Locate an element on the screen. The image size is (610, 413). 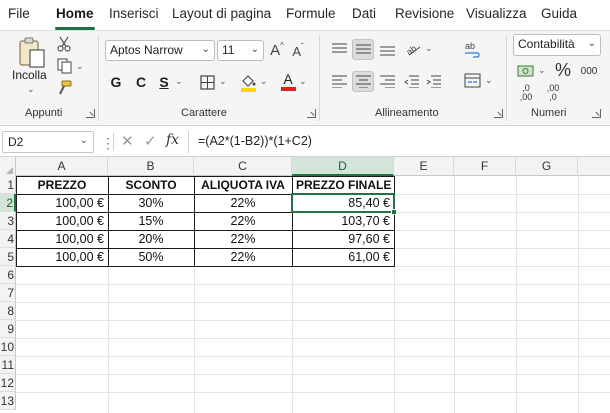
cell-a1: PREZZO is located at coordinates (62, 185).